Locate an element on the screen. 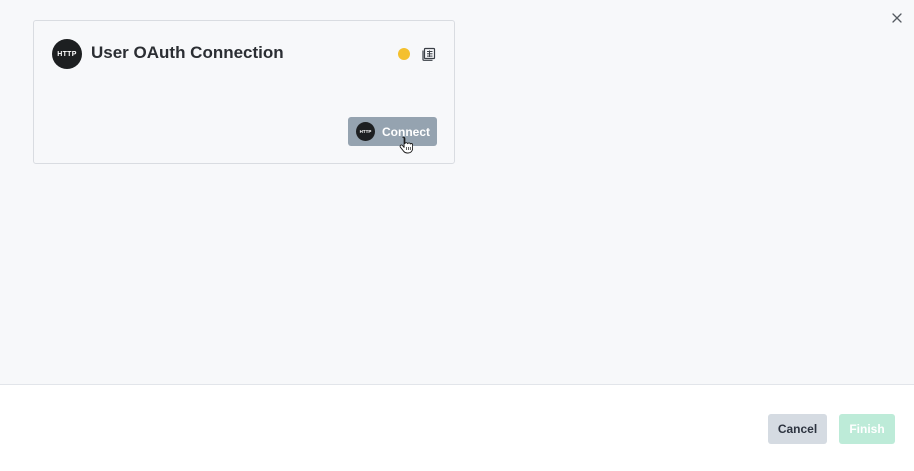 This screenshot has width=914, height=471. close-button is located at coordinates (897, 18).